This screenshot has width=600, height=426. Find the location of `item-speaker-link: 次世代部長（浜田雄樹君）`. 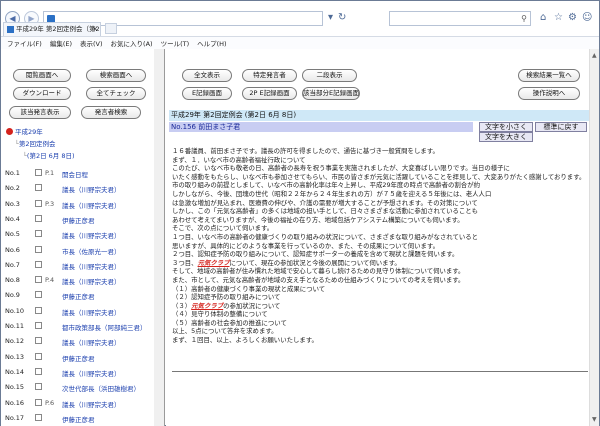

item-speaker-link: 次世代部長（浜田雄樹君） is located at coordinates (101, 388).